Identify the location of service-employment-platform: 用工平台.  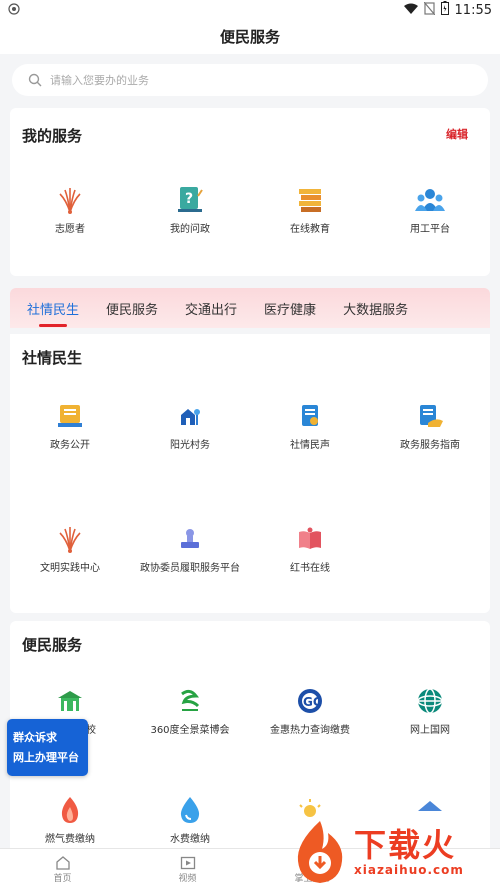
(430, 209).